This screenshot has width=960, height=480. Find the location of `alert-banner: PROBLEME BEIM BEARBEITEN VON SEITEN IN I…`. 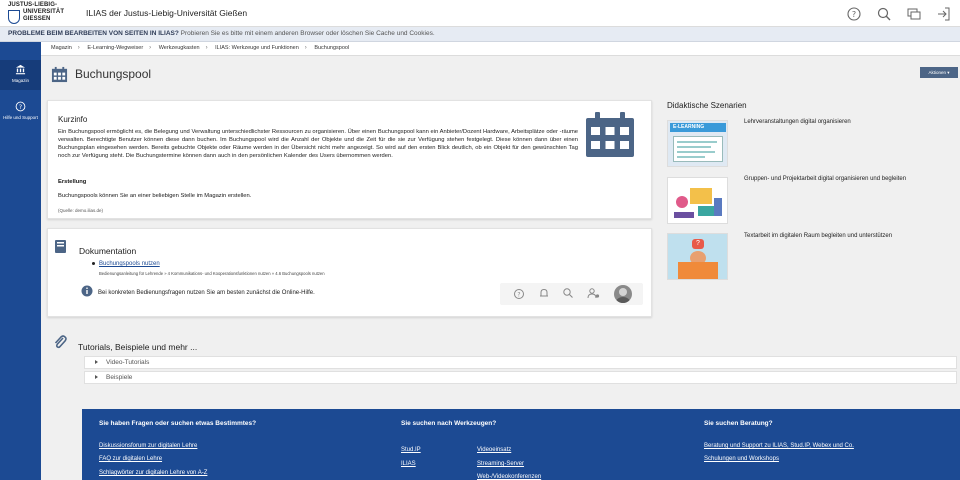

alert-banner: PROBLEME BEIM BEARBEITEN VON SEITEN IN I… is located at coordinates (480, 34).